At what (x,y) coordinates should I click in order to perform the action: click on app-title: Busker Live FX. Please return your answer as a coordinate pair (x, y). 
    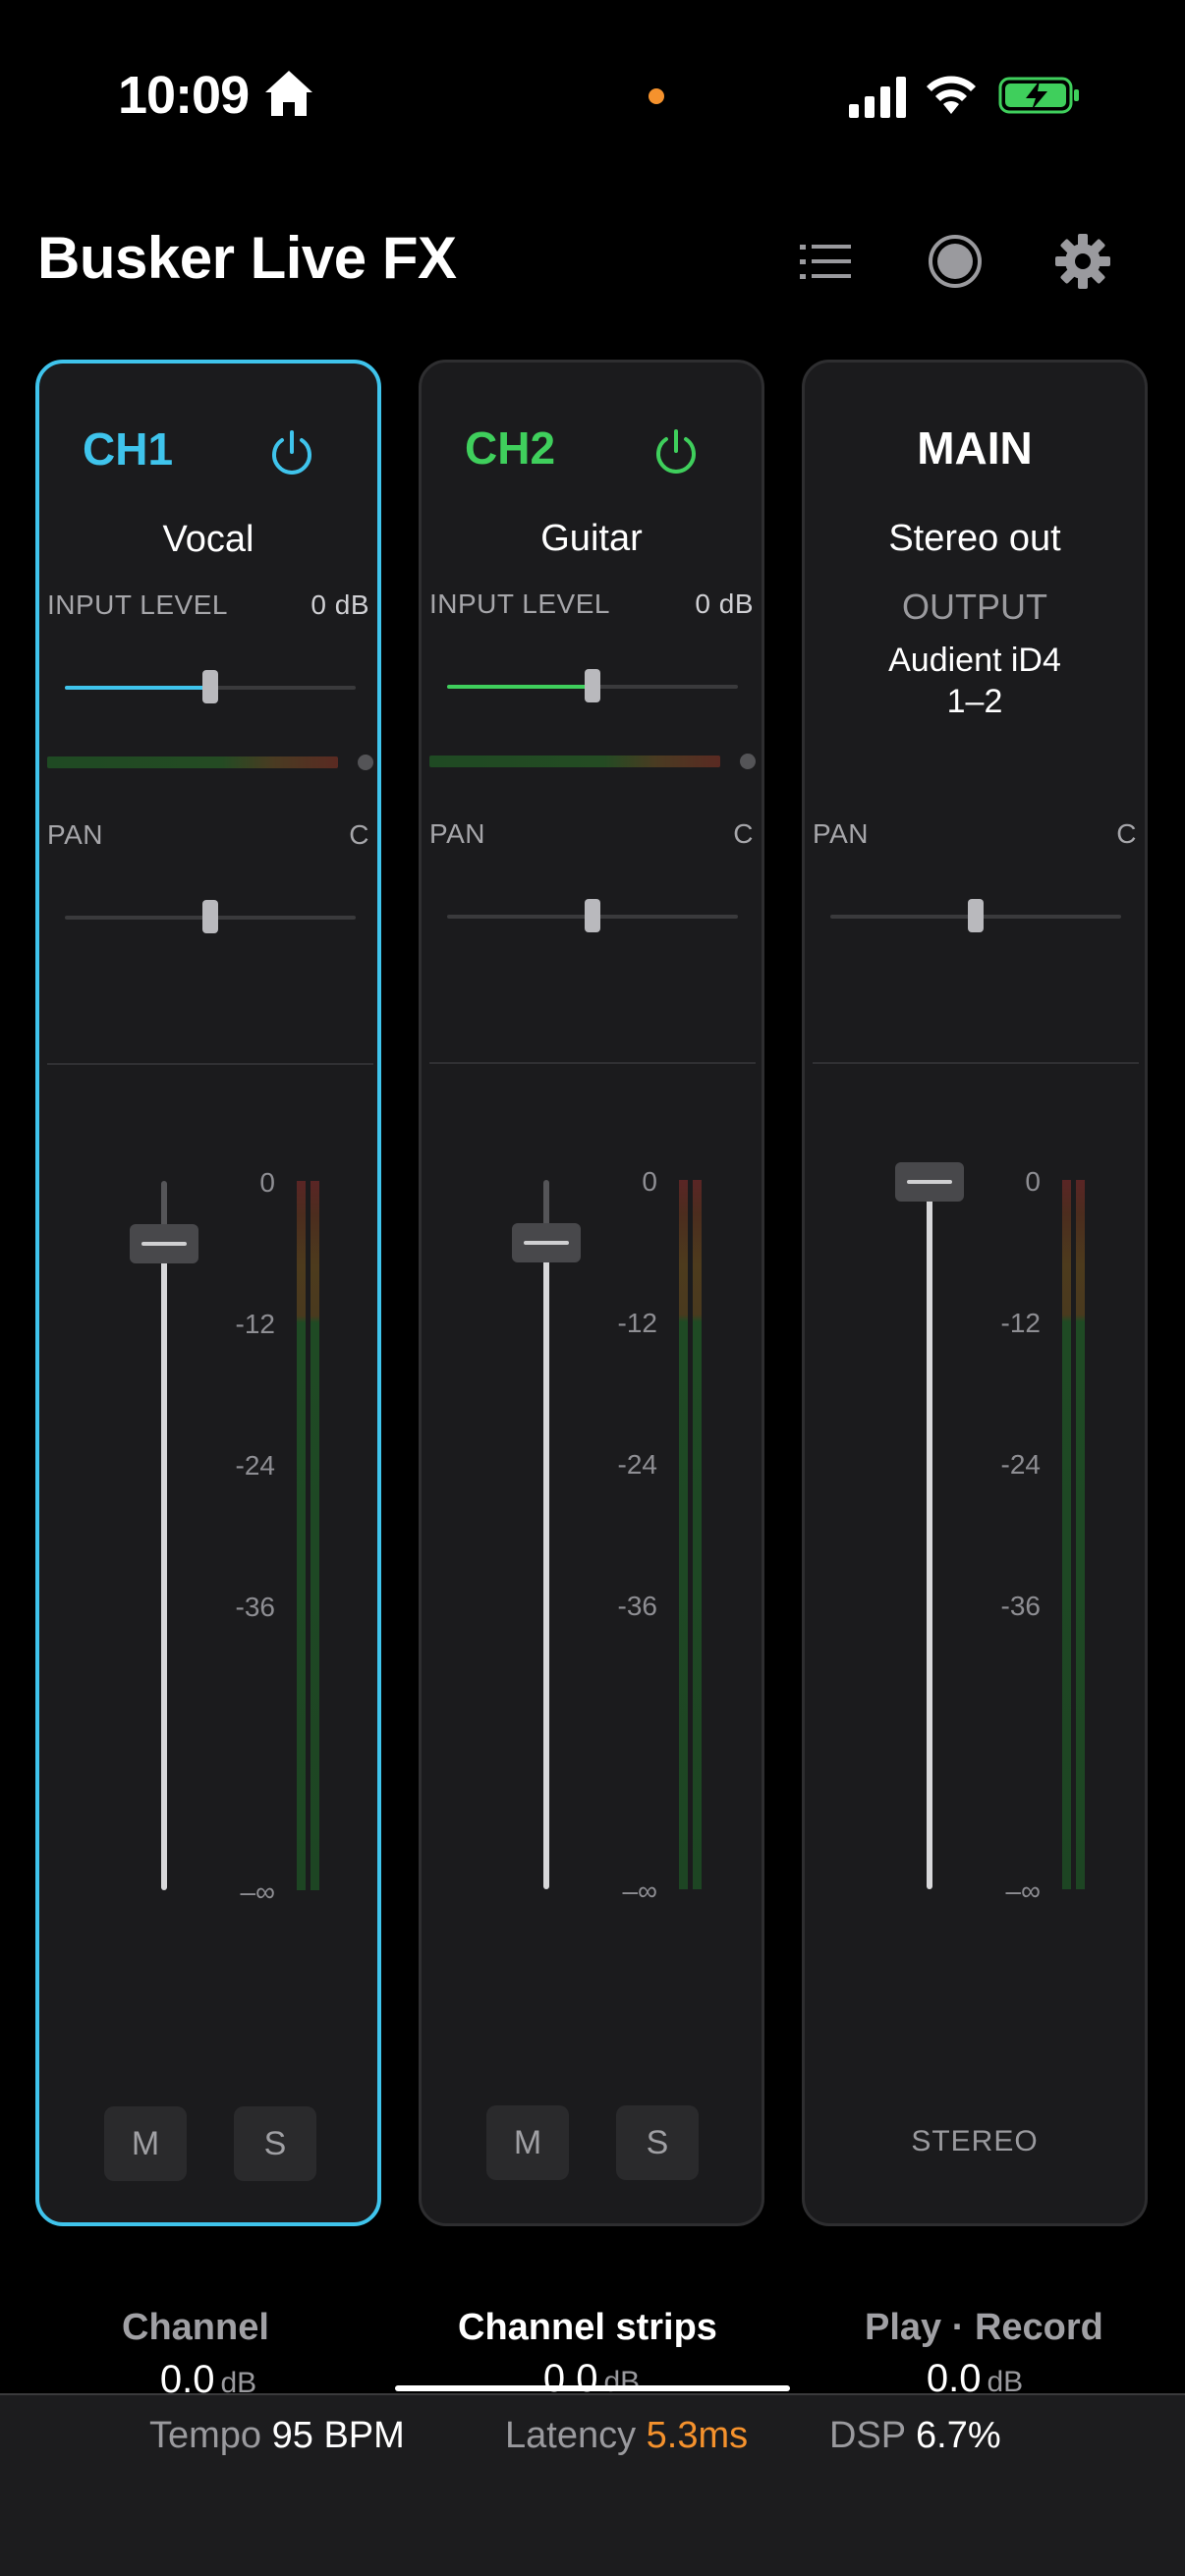
    Looking at the image, I should click on (247, 258).